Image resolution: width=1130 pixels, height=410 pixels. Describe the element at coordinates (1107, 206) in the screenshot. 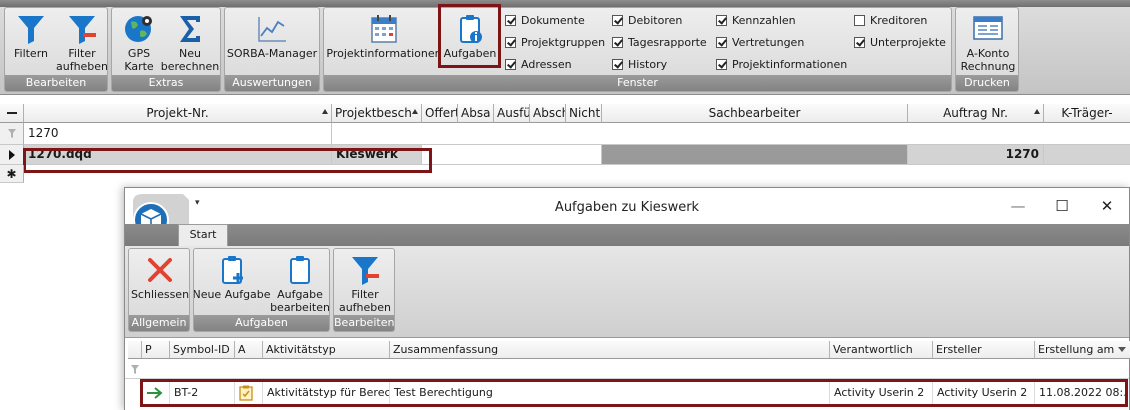

I see `close-button: ✕` at that location.